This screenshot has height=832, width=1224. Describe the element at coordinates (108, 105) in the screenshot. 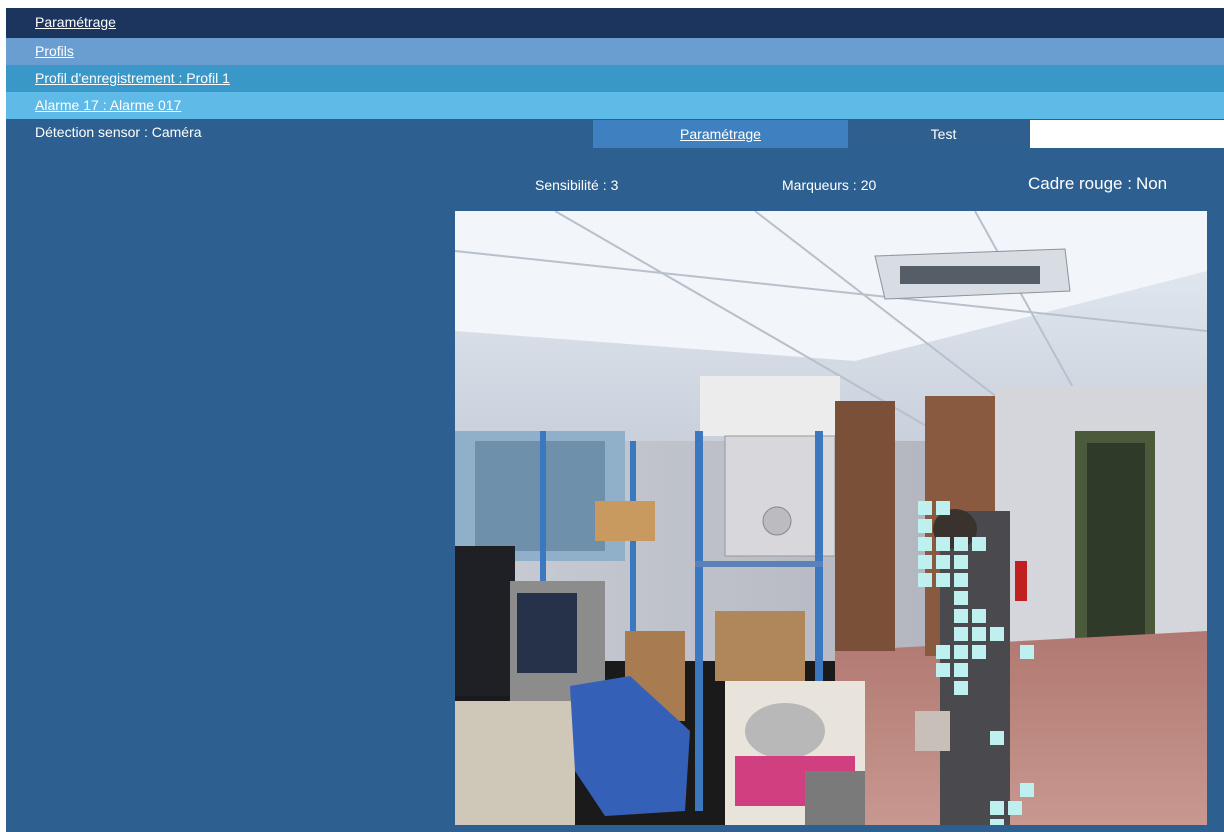

I see `breadcrumb-alarme-link: Alarme 17 : Alarme 017` at that location.